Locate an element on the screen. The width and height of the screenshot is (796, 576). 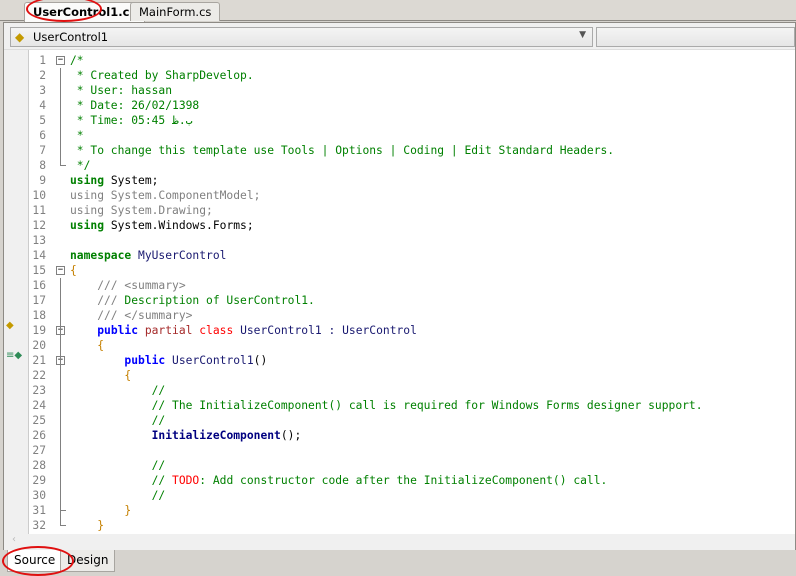
code-token: /* is located at coordinates (77, 60).